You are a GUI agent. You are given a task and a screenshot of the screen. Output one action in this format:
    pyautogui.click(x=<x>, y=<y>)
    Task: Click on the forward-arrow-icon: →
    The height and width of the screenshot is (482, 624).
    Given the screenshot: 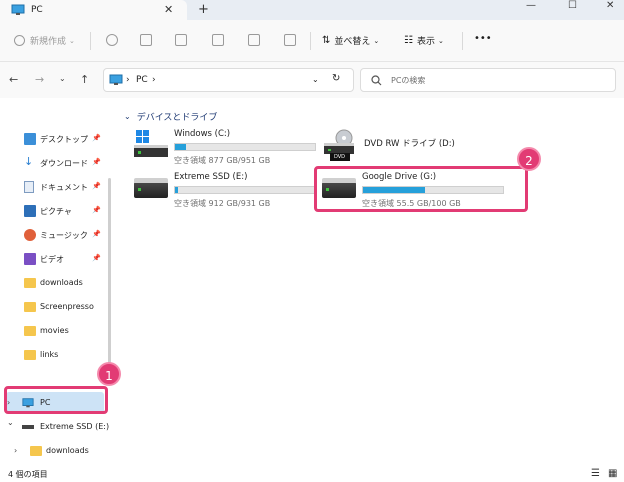 What is the action you would take?
    pyautogui.click(x=39, y=79)
    